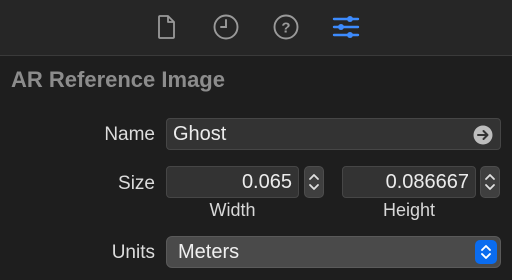  What do you see at coordinates (166, 27) in the screenshot?
I see `file-icon` at bounding box center [166, 27].